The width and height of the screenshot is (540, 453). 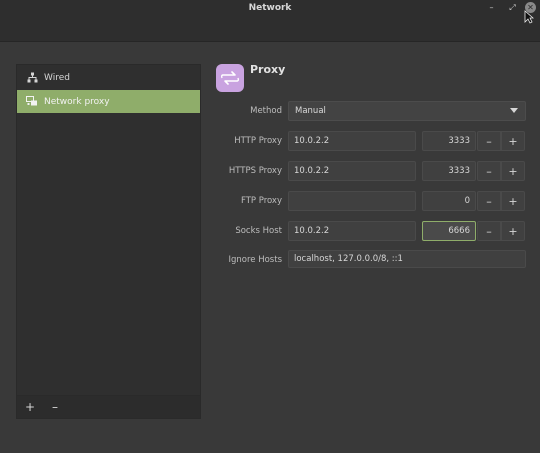 I want to click on network-proxy-icon, so click(x=32, y=102).